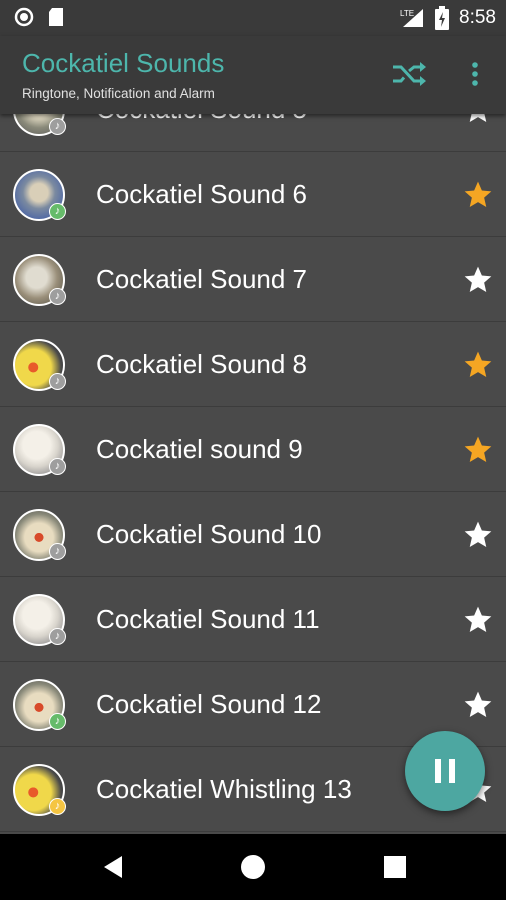 This screenshot has width=506, height=900. I want to click on pause-button, so click(445, 771).